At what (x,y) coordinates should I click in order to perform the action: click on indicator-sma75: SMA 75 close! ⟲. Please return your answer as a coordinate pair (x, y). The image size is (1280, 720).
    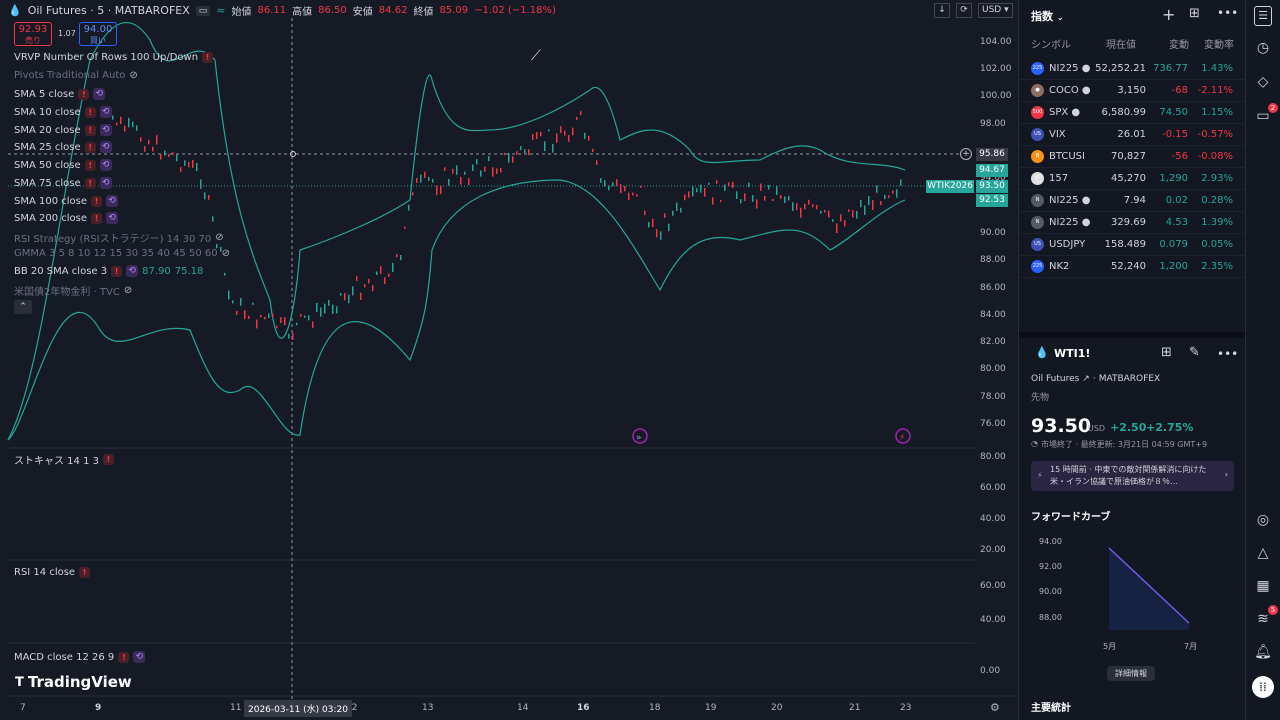
    Looking at the image, I should click on (63, 183).